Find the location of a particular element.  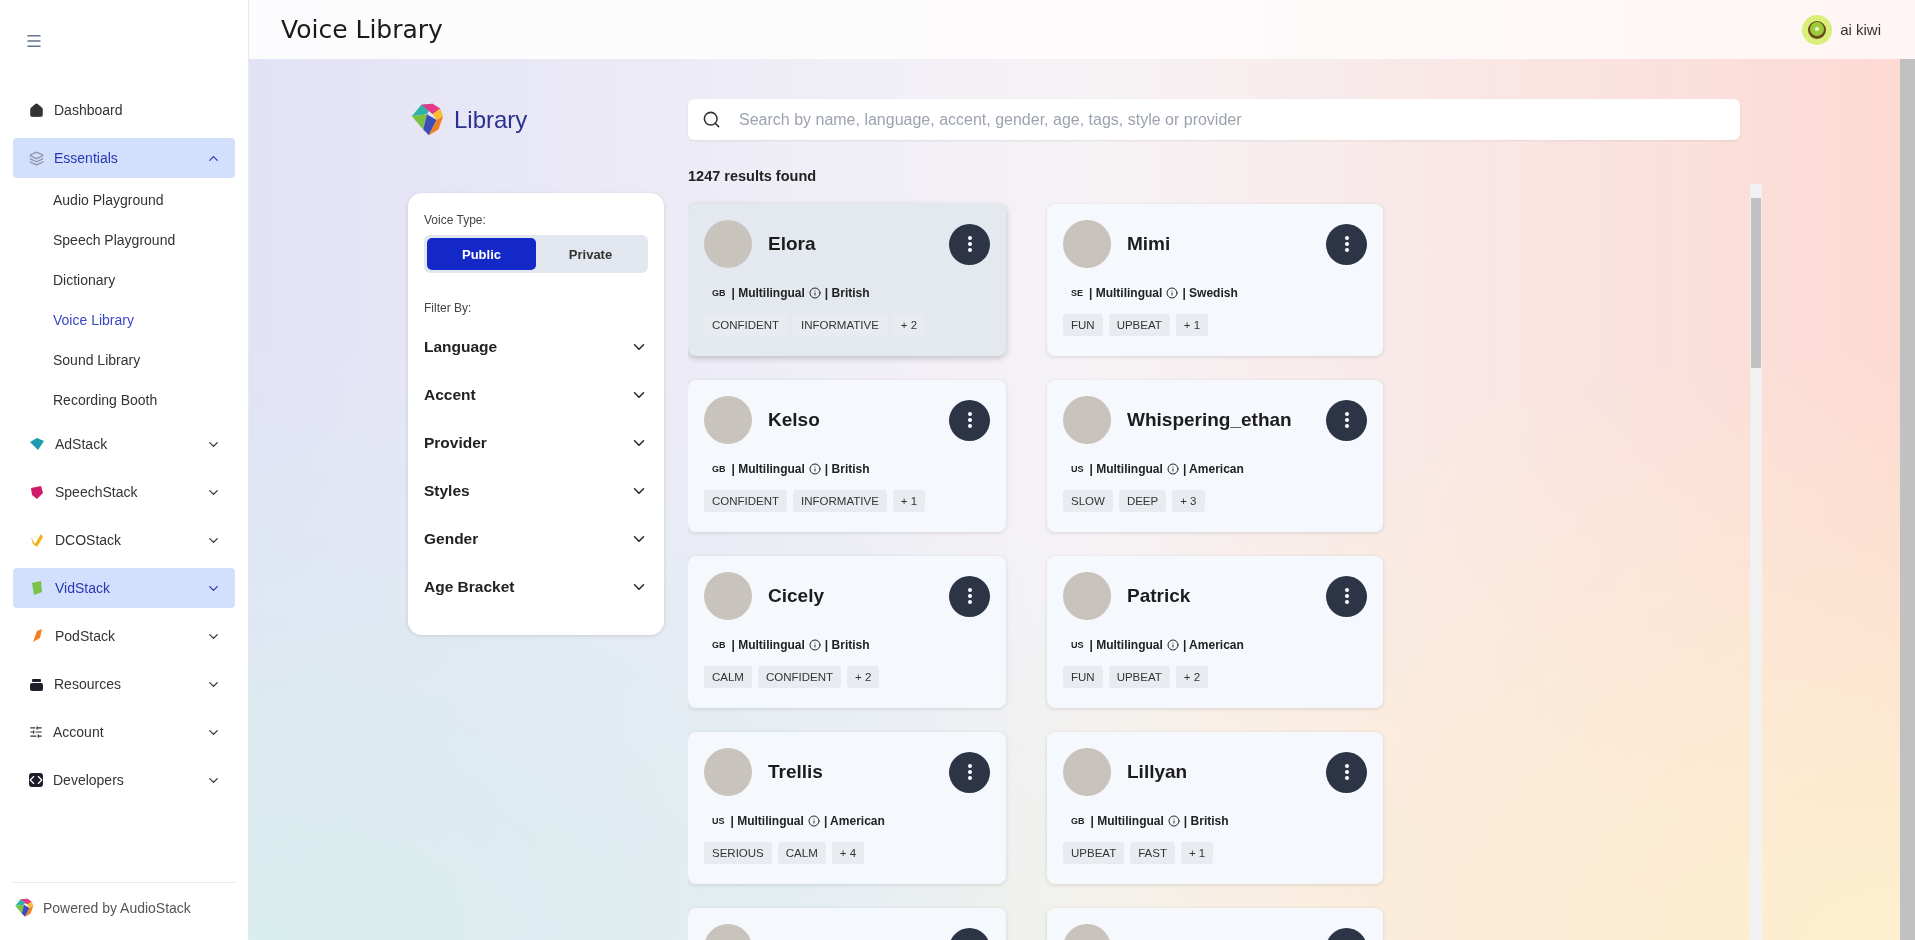

user-name: ai kiwi is located at coordinates (1860, 29).